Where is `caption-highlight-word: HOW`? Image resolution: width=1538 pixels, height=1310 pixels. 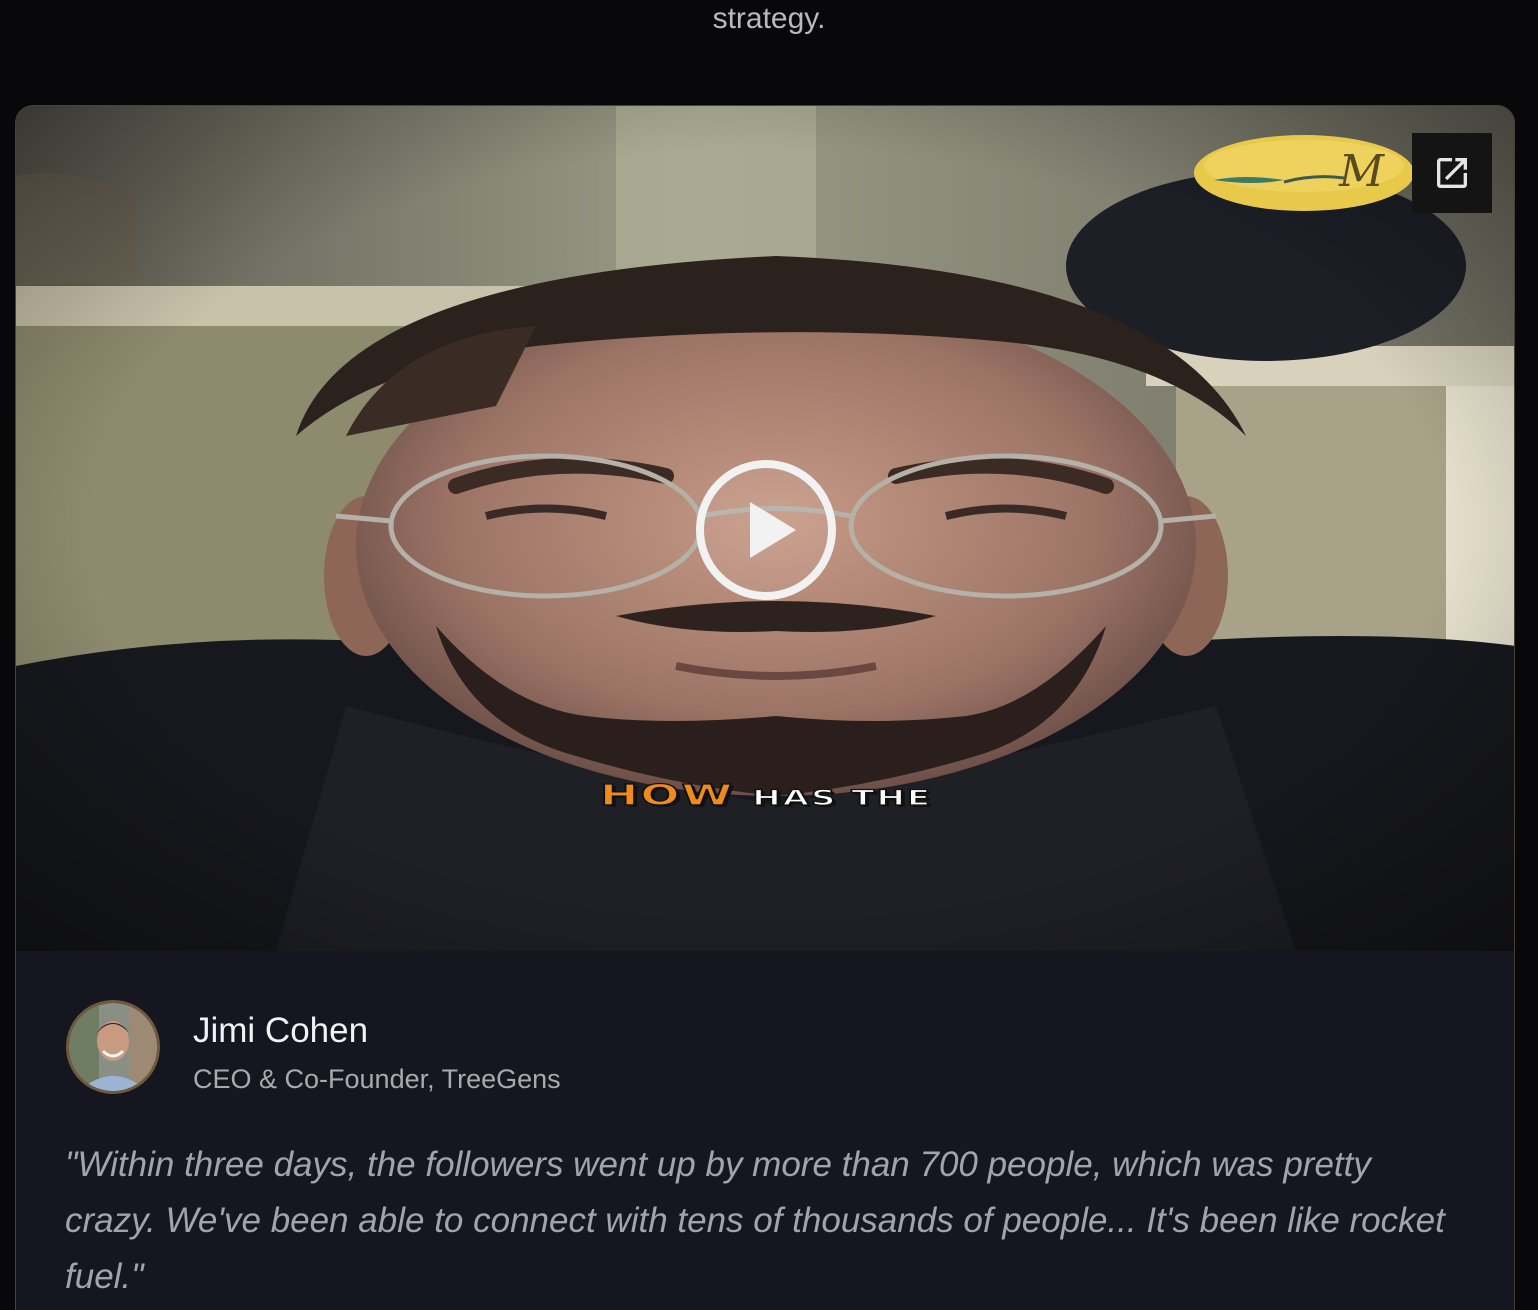 caption-highlight-word: HOW is located at coordinates (667, 795).